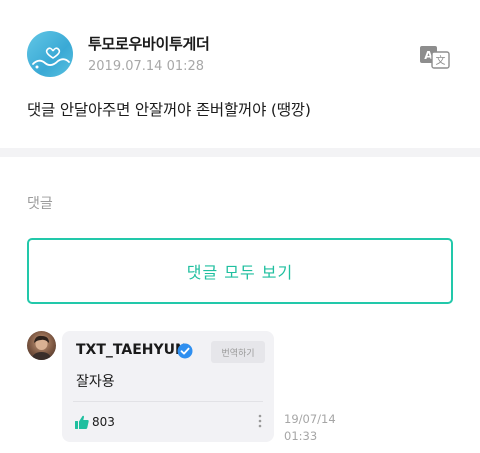  What do you see at coordinates (238, 352) in the screenshot?
I see `comment-translate-button: 번역하기` at bounding box center [238, 352].